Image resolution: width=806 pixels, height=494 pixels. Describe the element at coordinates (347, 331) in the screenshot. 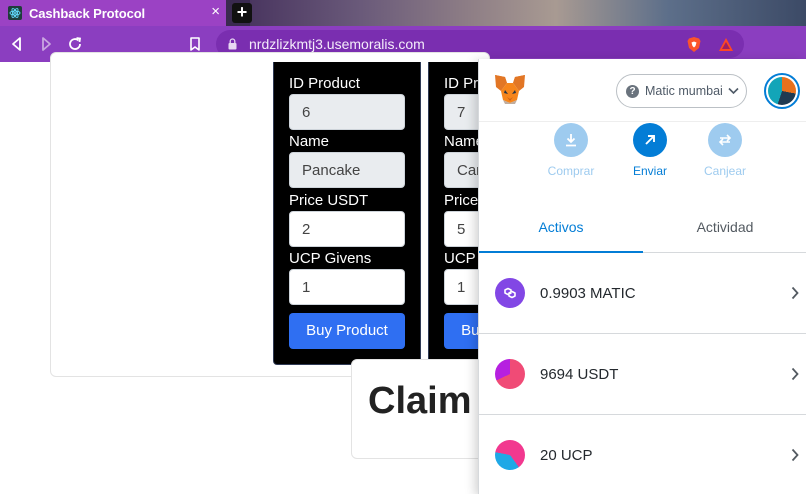

I see `buy-product-button: Buy Product` at that location.